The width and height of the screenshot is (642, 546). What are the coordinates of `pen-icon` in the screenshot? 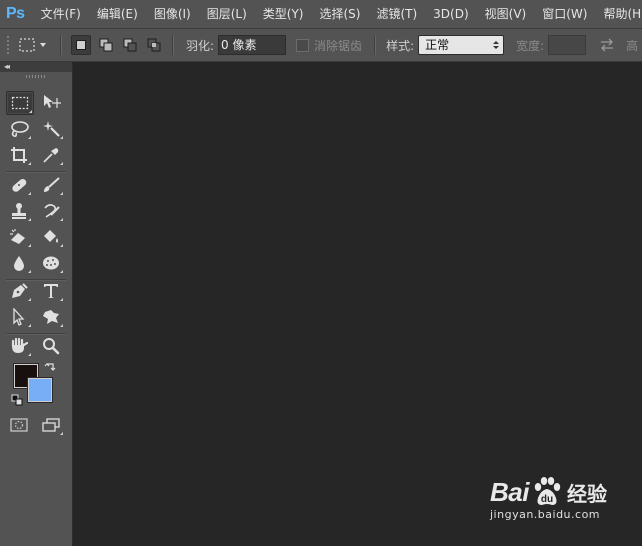 It's located at (20, 290).